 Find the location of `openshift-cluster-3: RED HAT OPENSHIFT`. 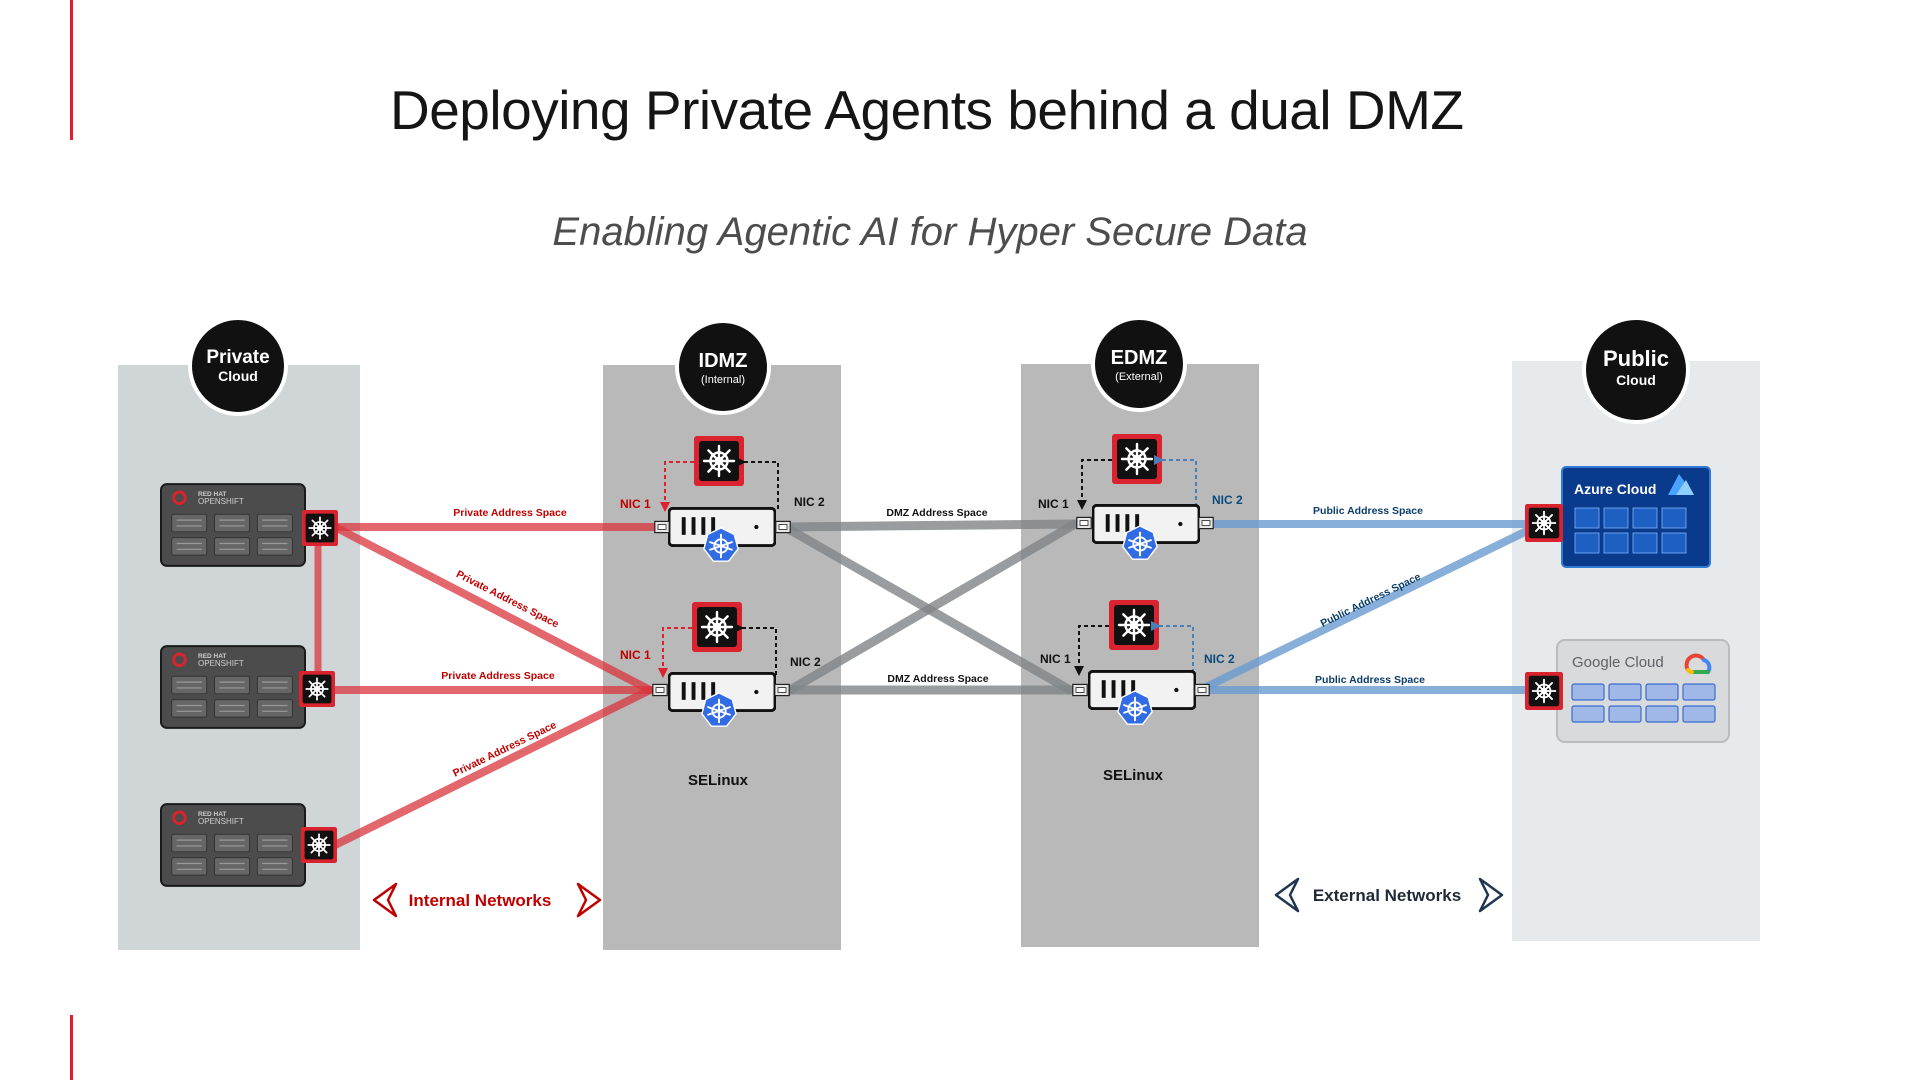

openshift-cluster-3: RED HAT OPENSHIFT is located at coordinates (233, 845).